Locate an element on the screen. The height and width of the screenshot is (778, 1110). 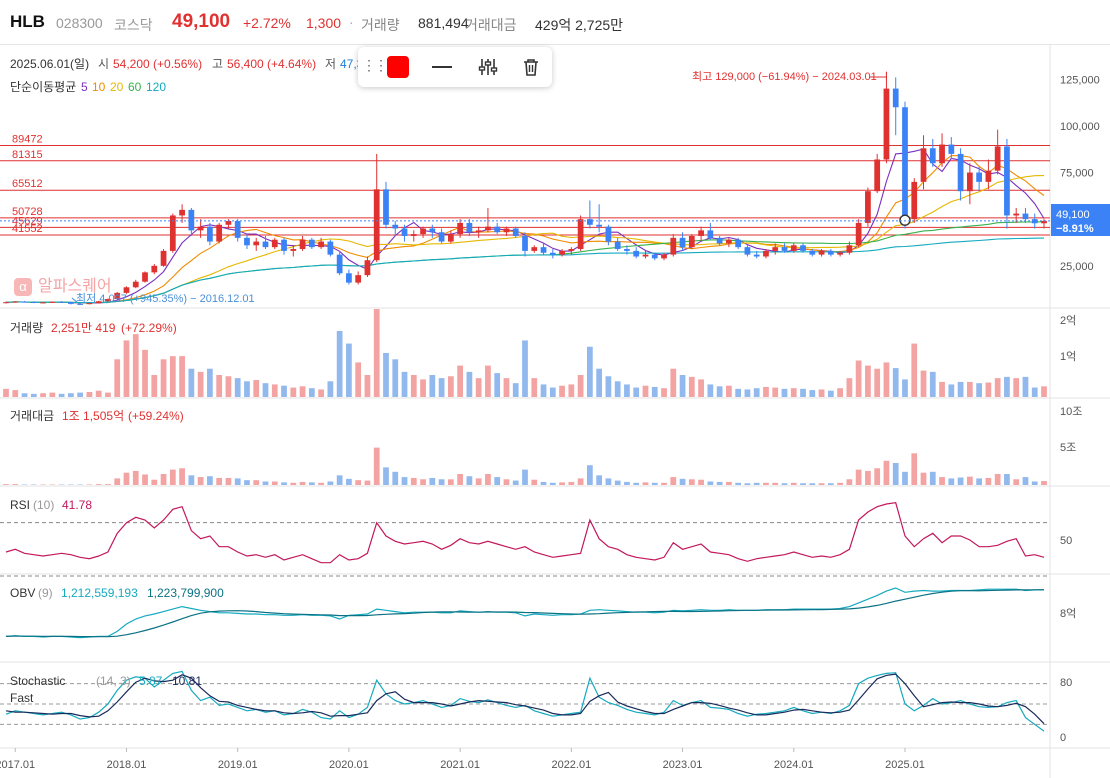
current-price: 49,100 is located at coordinates (201, 21).